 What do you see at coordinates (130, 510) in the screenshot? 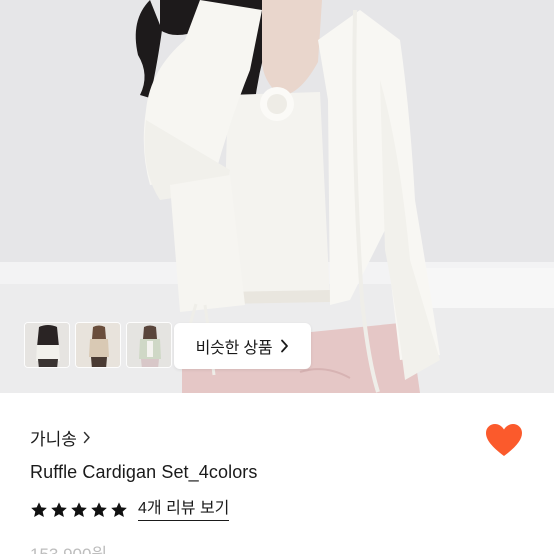
I see `rating-row: 4개 리뷰 보기` at bounding box center [130, 510].